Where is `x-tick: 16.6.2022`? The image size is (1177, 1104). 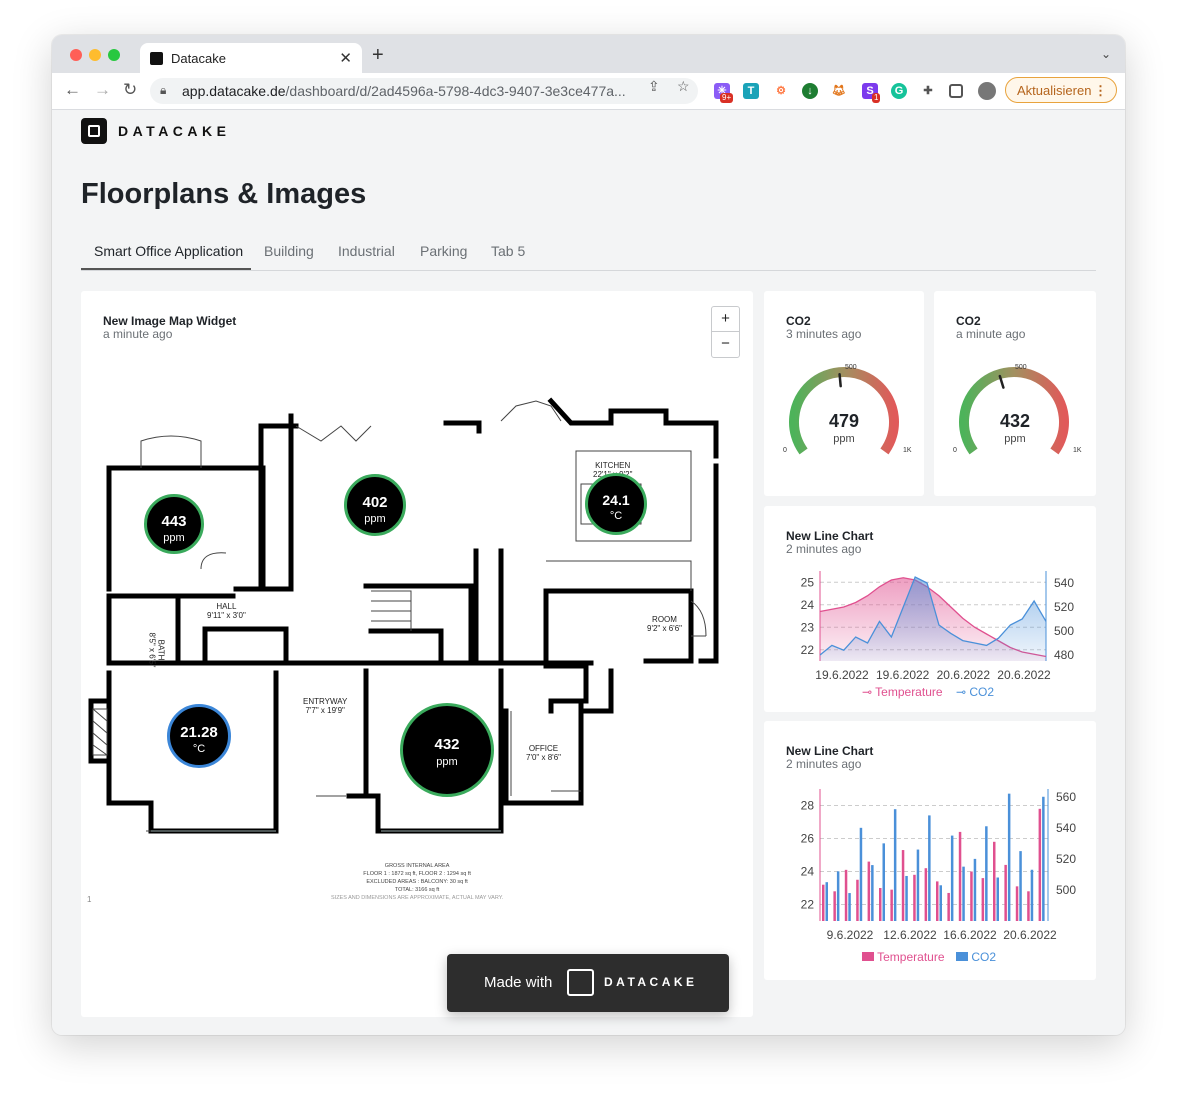 x-tick: 16.6.2022 is located at coordinates (970, 935).